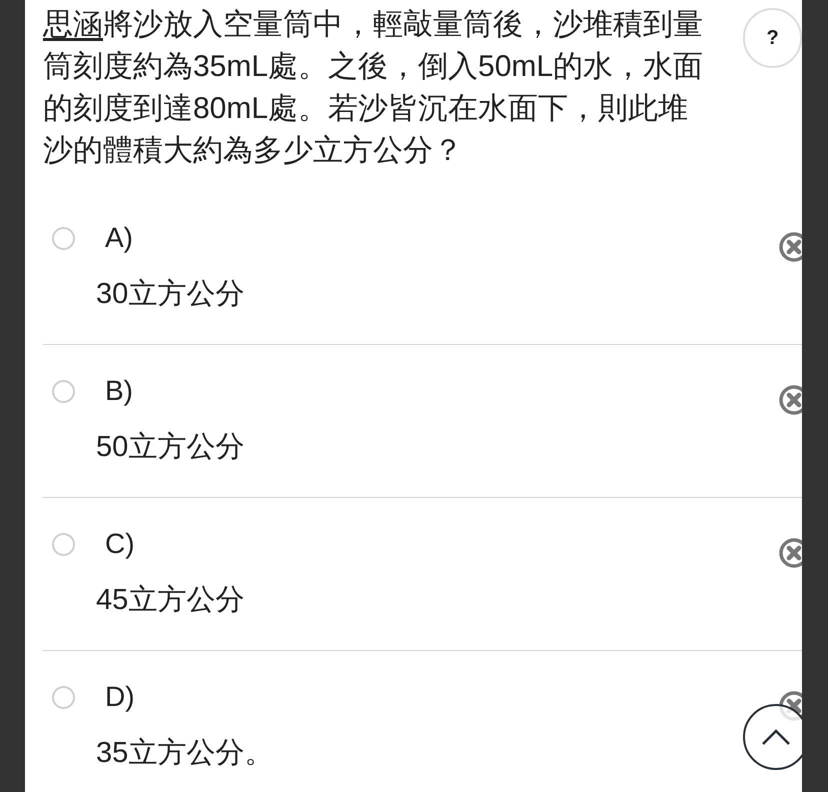 This screenshot has width=828, height=792. I want to click on option-label: C), so click(120, 544).